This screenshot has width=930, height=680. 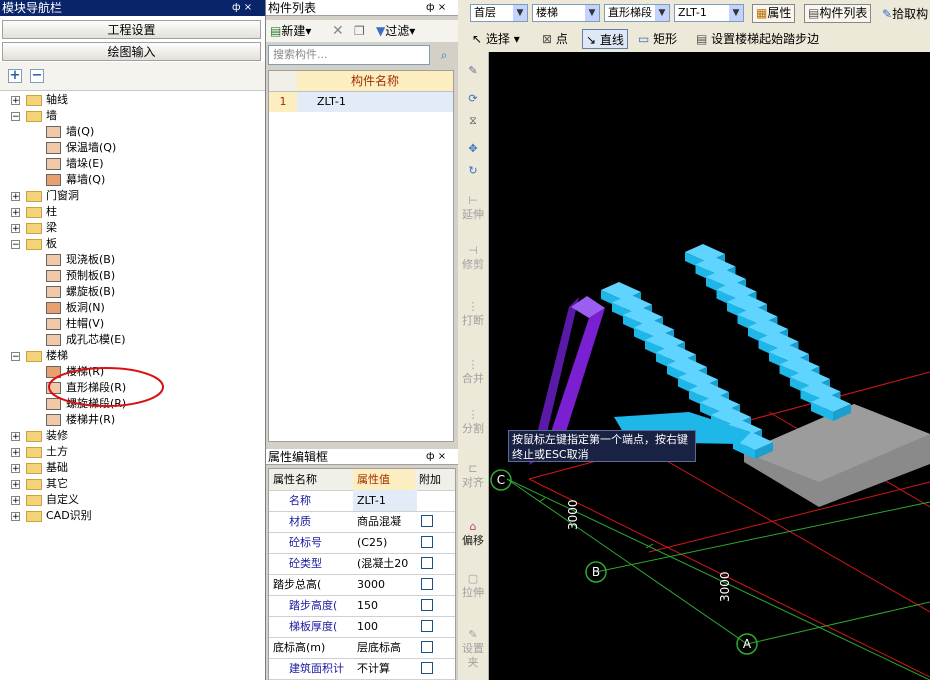 I want to click on property-value: (C25), so click(x=385, y=542).